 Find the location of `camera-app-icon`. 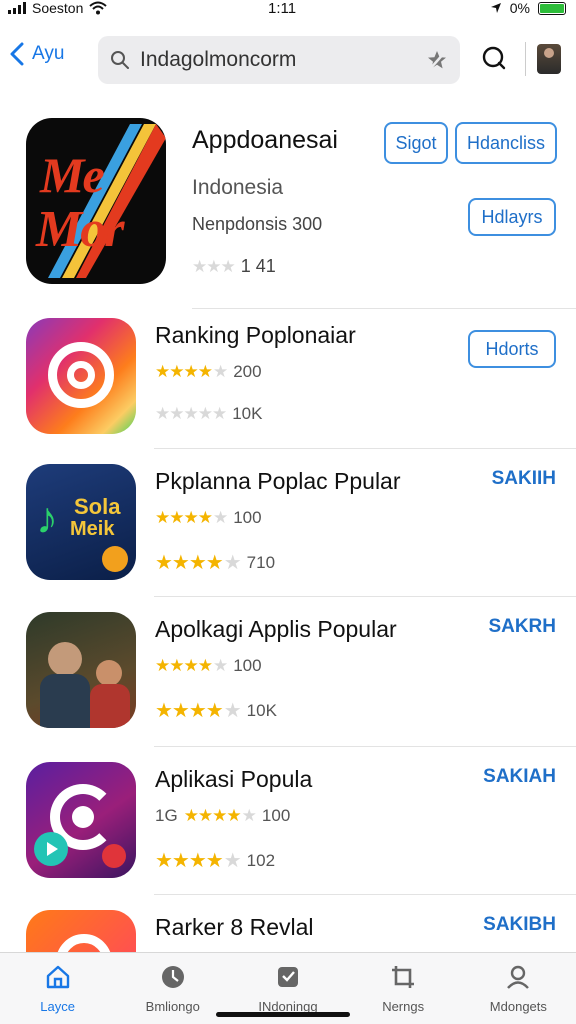

camera-app-icon is located at coordinates (81, 376).